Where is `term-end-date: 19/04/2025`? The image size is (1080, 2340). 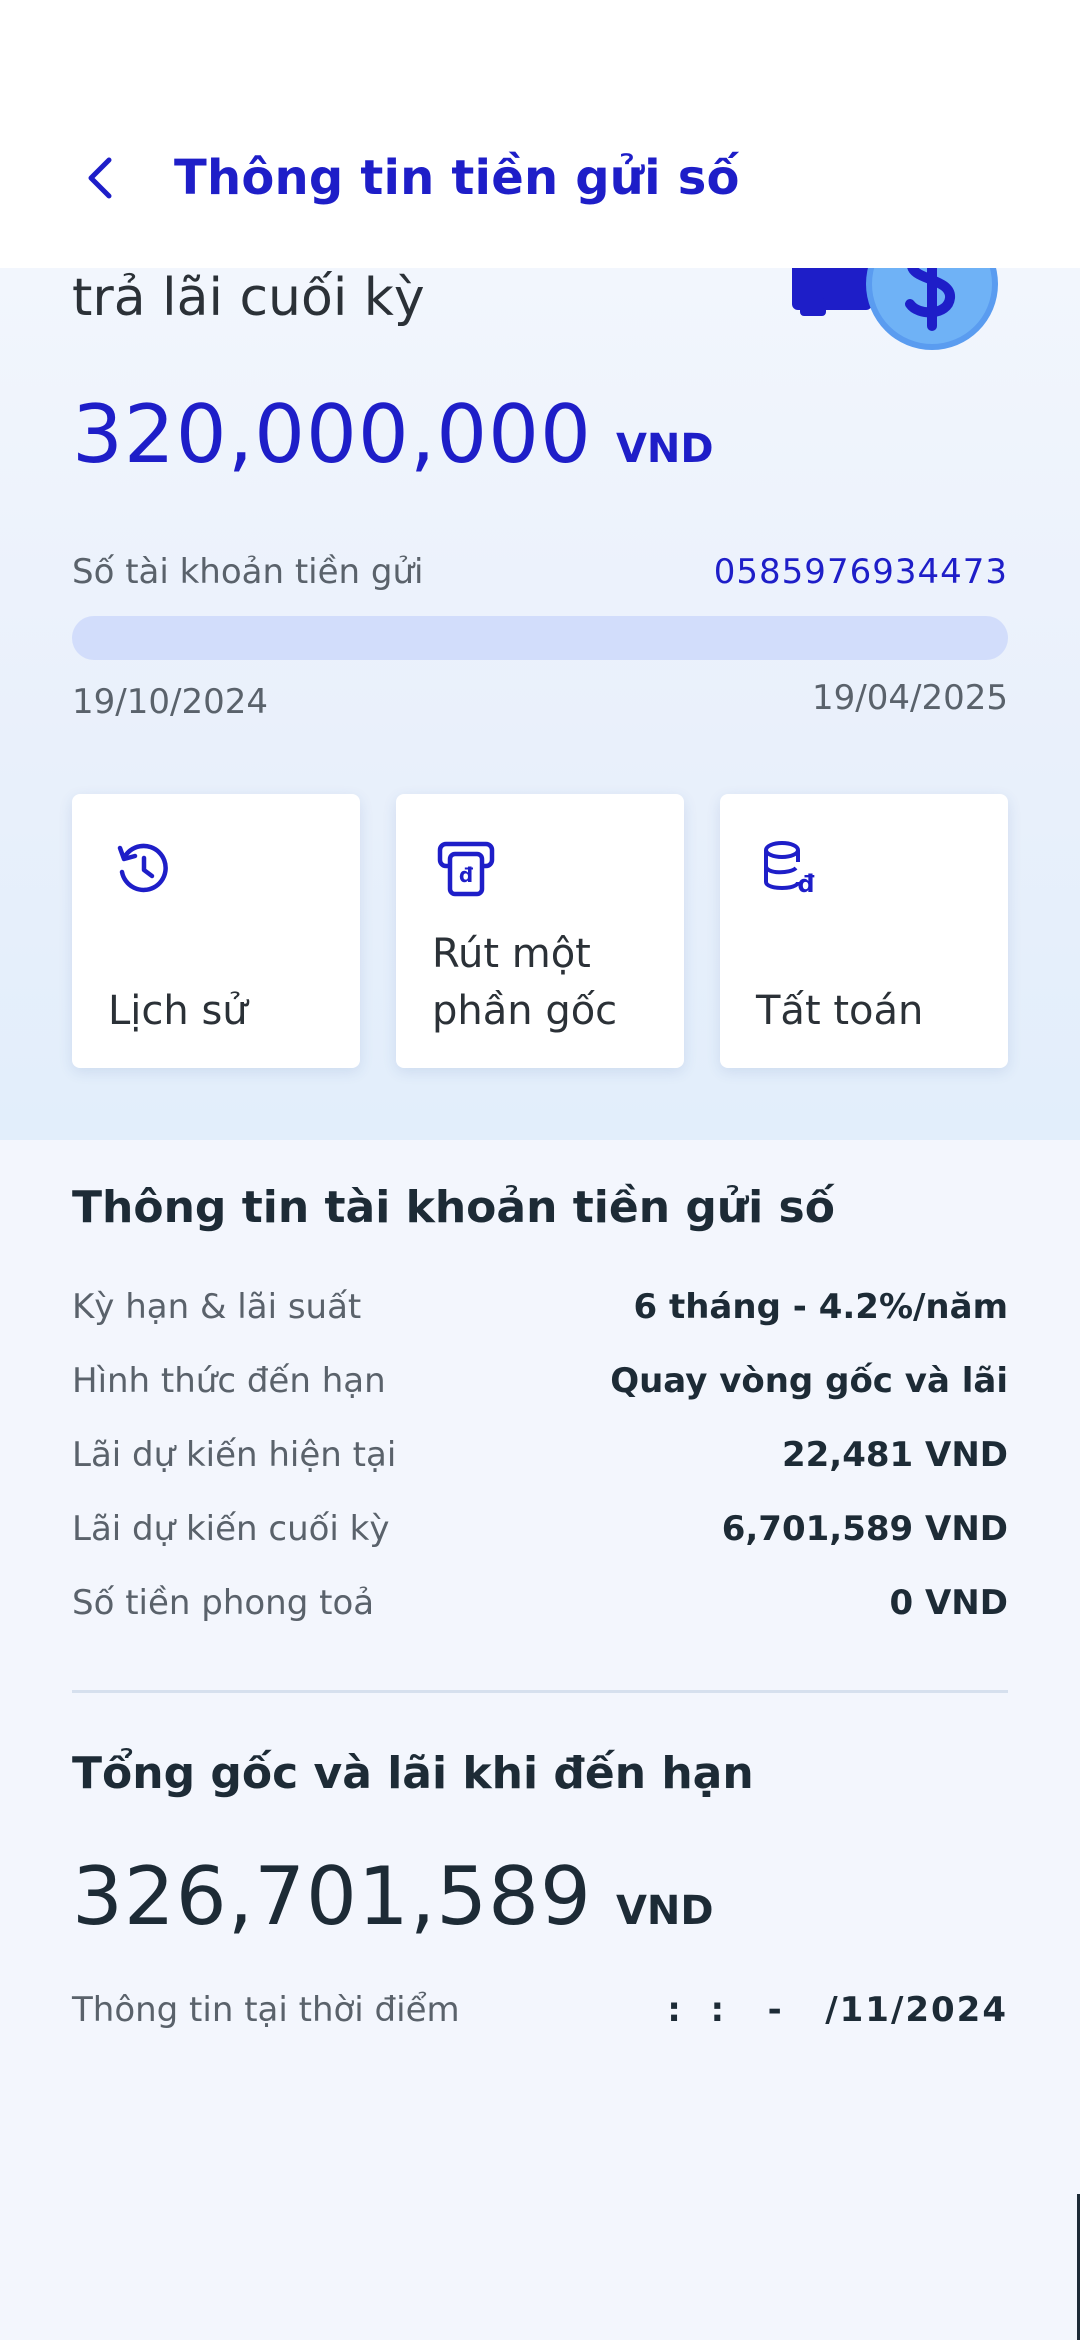 term-end-date: 19/04/2025 is located at coordinates (910, 698).